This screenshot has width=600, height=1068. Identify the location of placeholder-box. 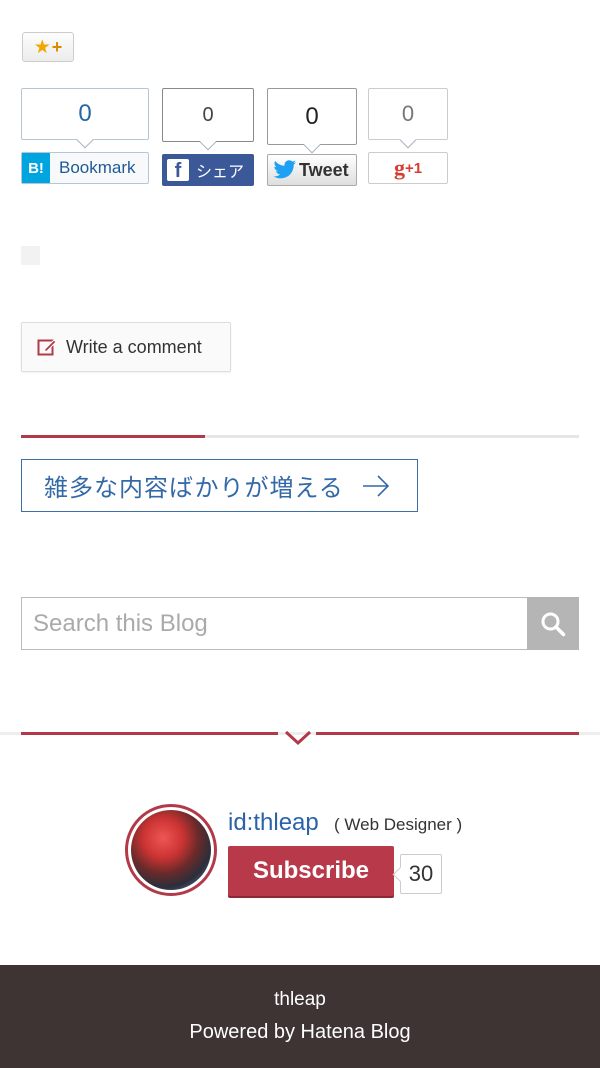
(30, 255).